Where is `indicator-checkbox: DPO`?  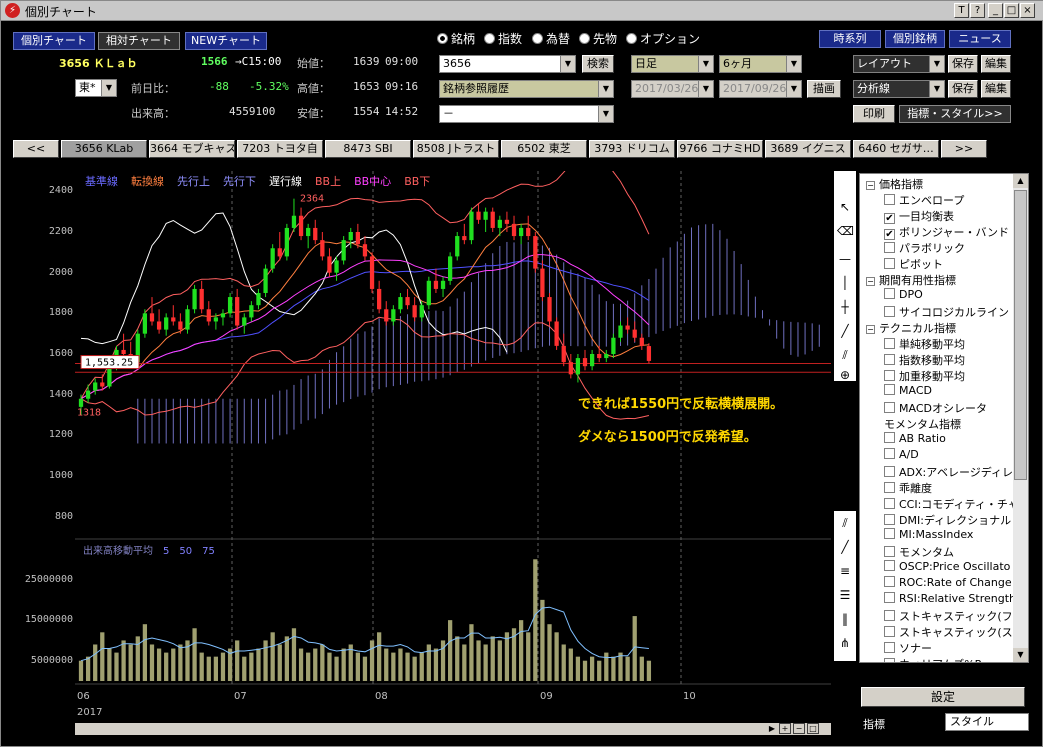
indicator-checkbox: DPO is located at coordinates (903, 294).